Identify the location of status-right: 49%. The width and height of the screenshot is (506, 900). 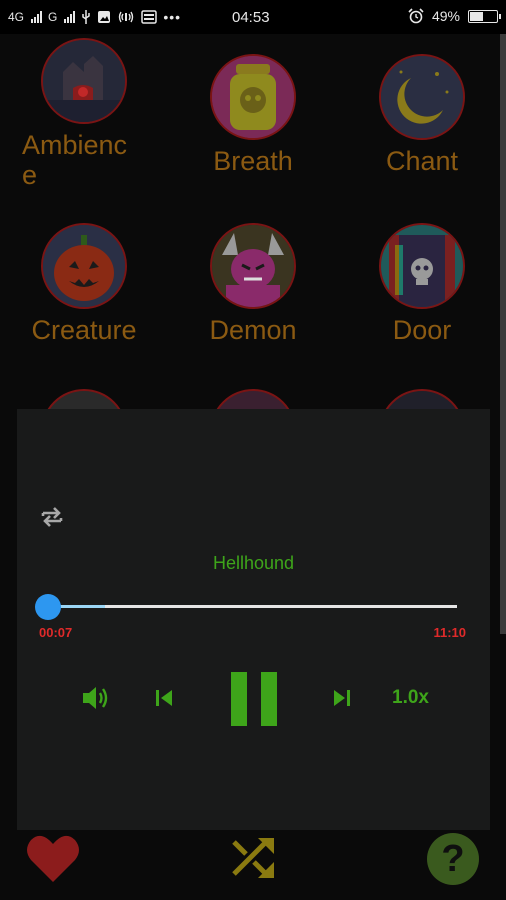
(454, 16).